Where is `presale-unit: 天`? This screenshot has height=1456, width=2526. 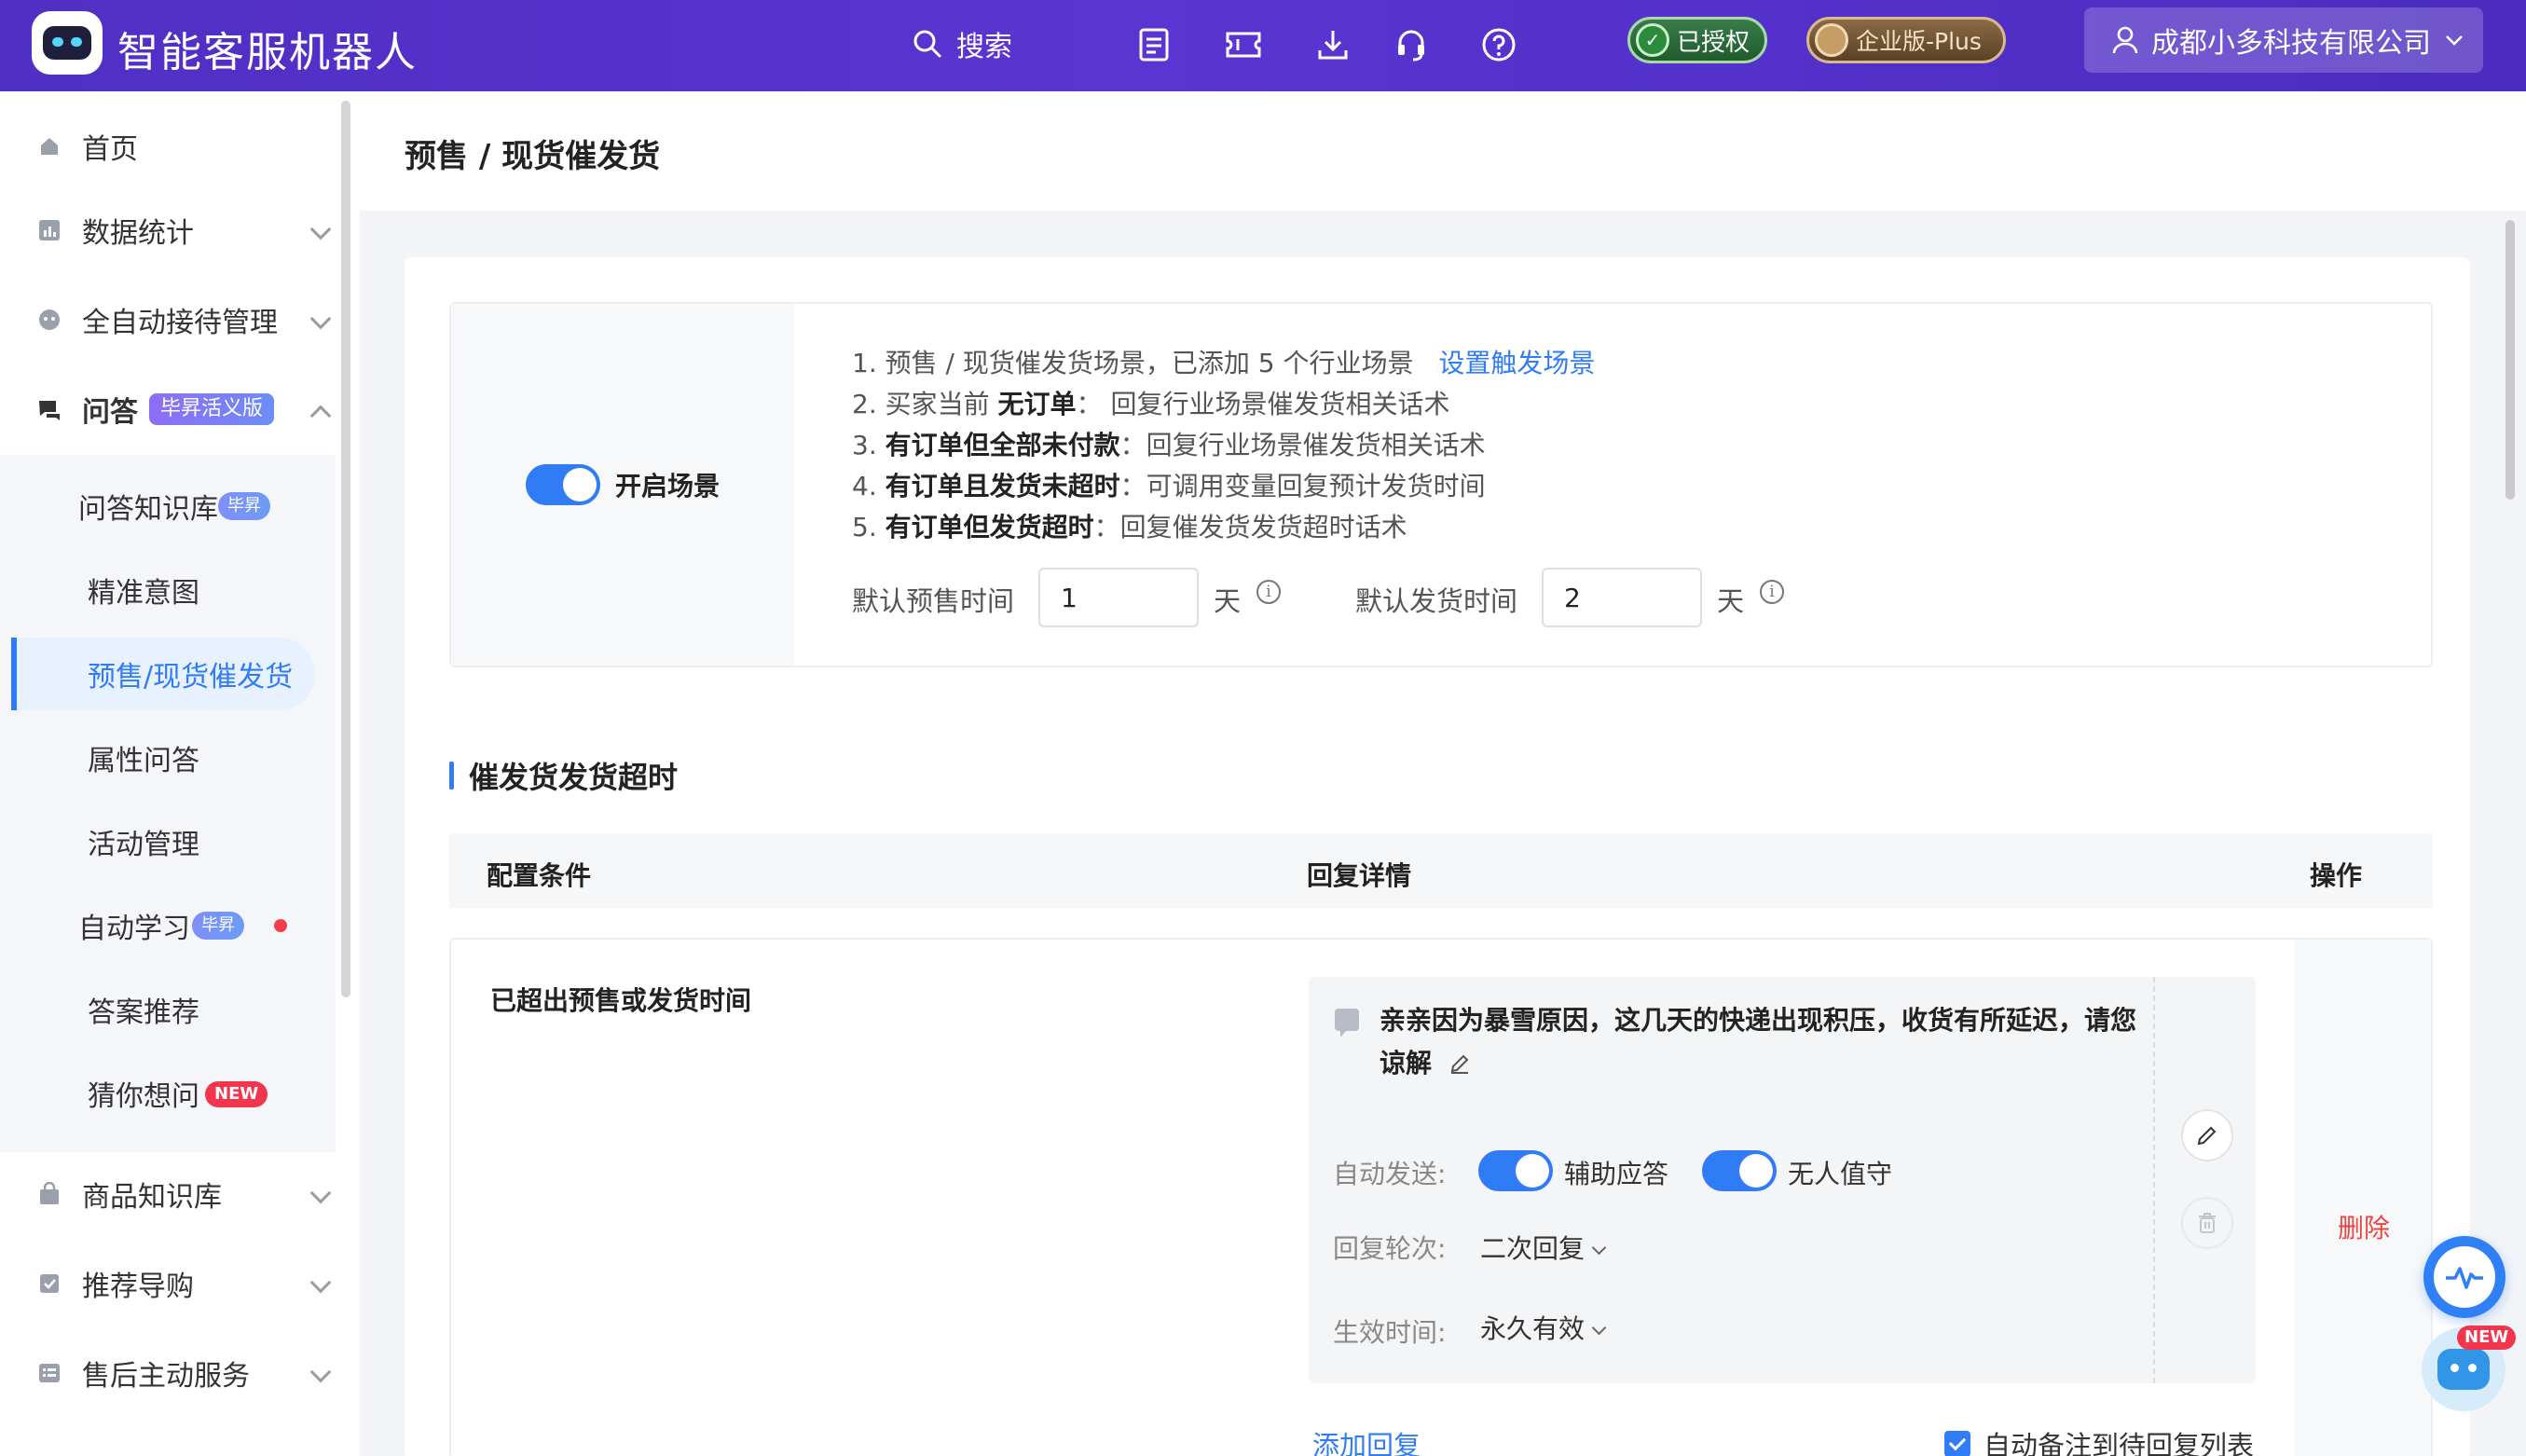
presale-unit: 天 is located at coordinates (1228, 601).